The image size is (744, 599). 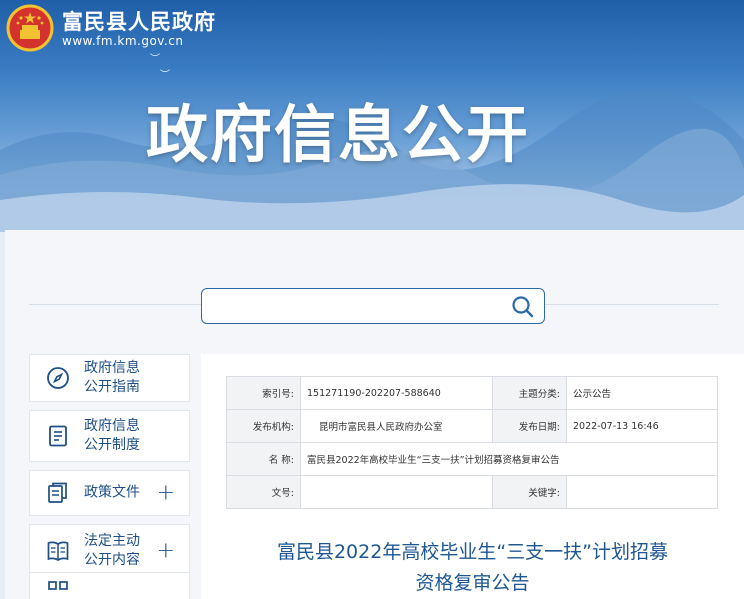 What do you see at coordinates (109, 585) in the screenshot?
I see `sidebar-item-next` at bounding box center [109, 585].